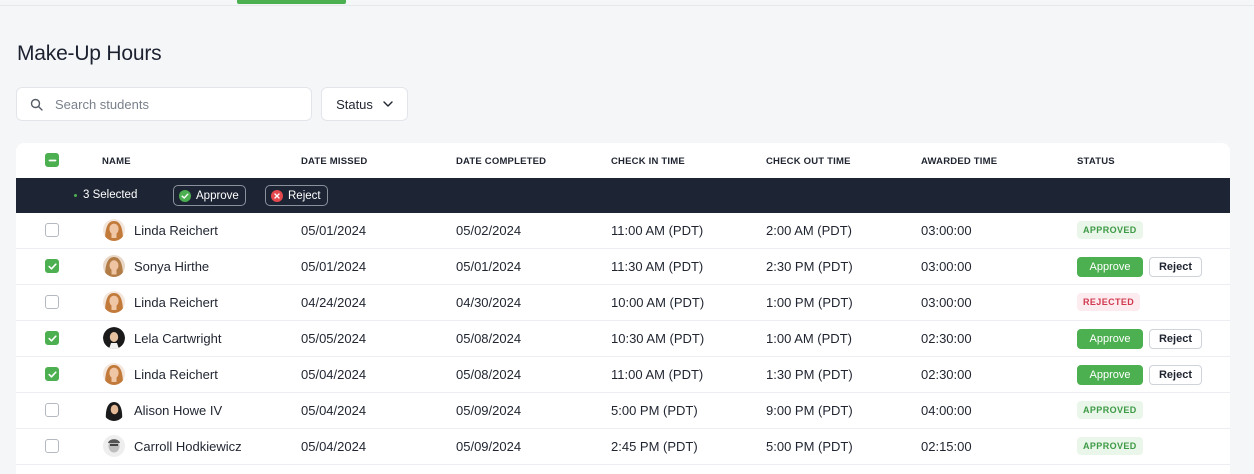 Image resolution: width=1254 pixels, height=474 pixels. What do you see at coordinates (657, 266) in the screenshot?
I see `check-in-time: 11:30 AM (PDT)` at bounding box center [657, 266].